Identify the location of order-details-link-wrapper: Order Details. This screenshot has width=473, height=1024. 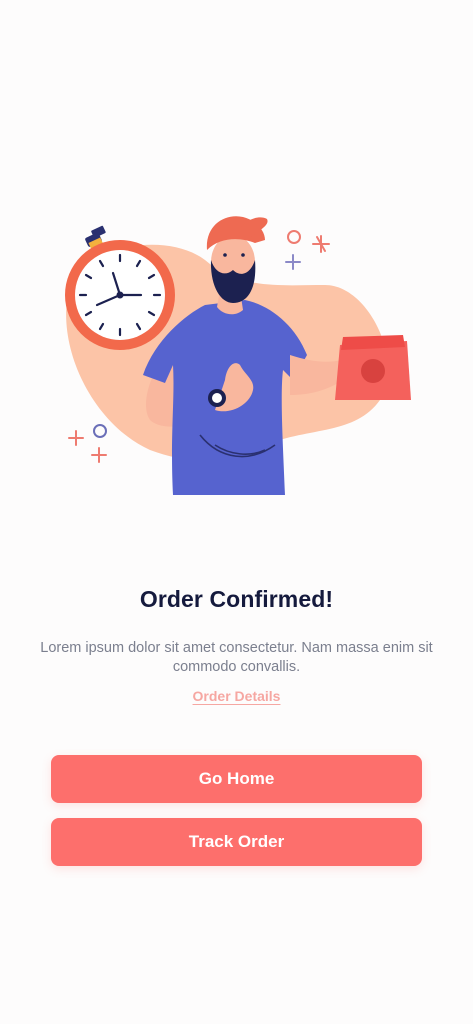
(236, 697).